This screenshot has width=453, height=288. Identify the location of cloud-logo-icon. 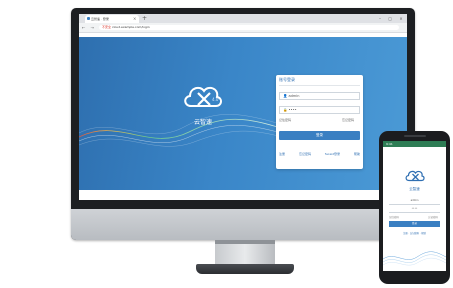
(203, 96).